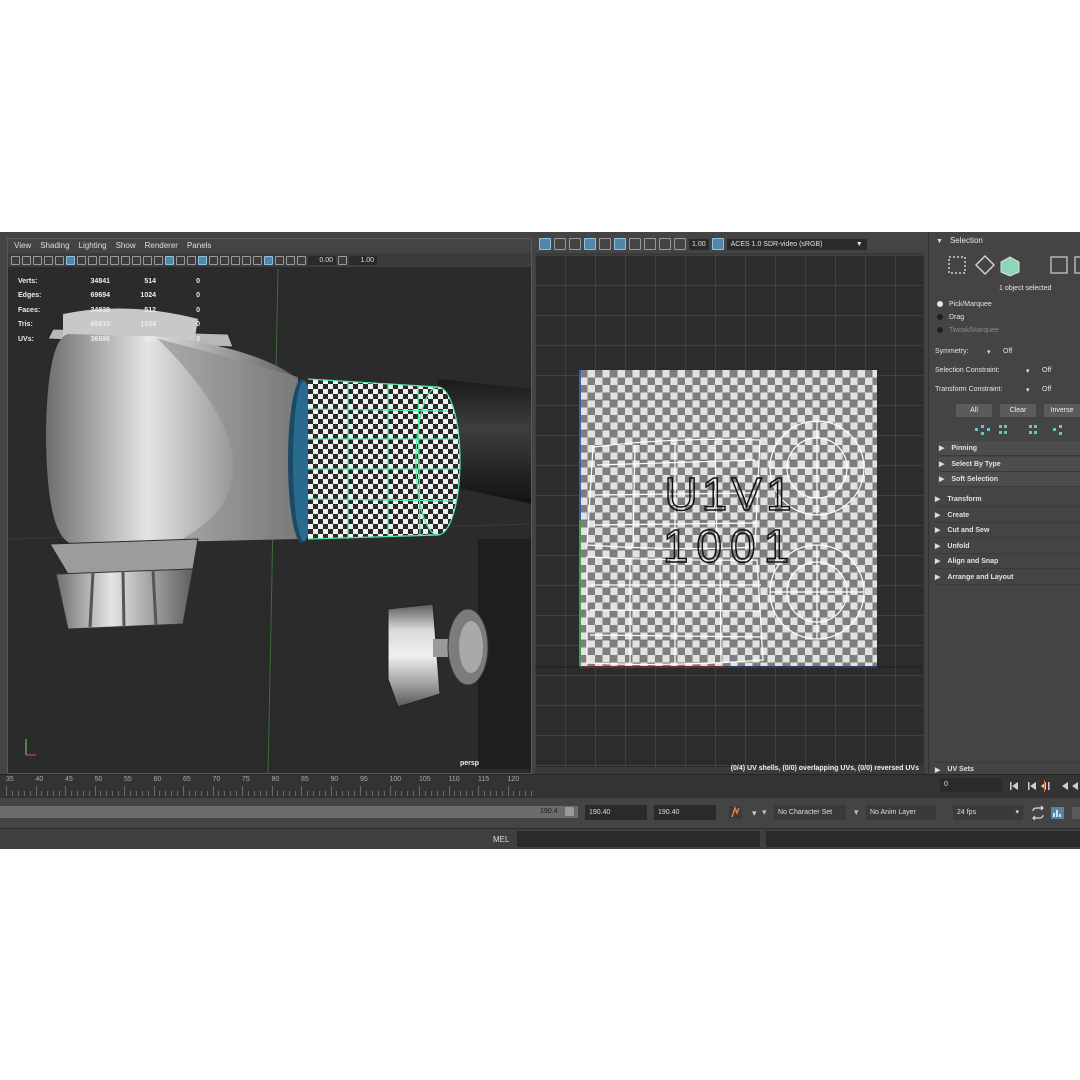 This screenshot has height=1080, width=1080. I want to click on select-camera-icon, so click(15, 260).